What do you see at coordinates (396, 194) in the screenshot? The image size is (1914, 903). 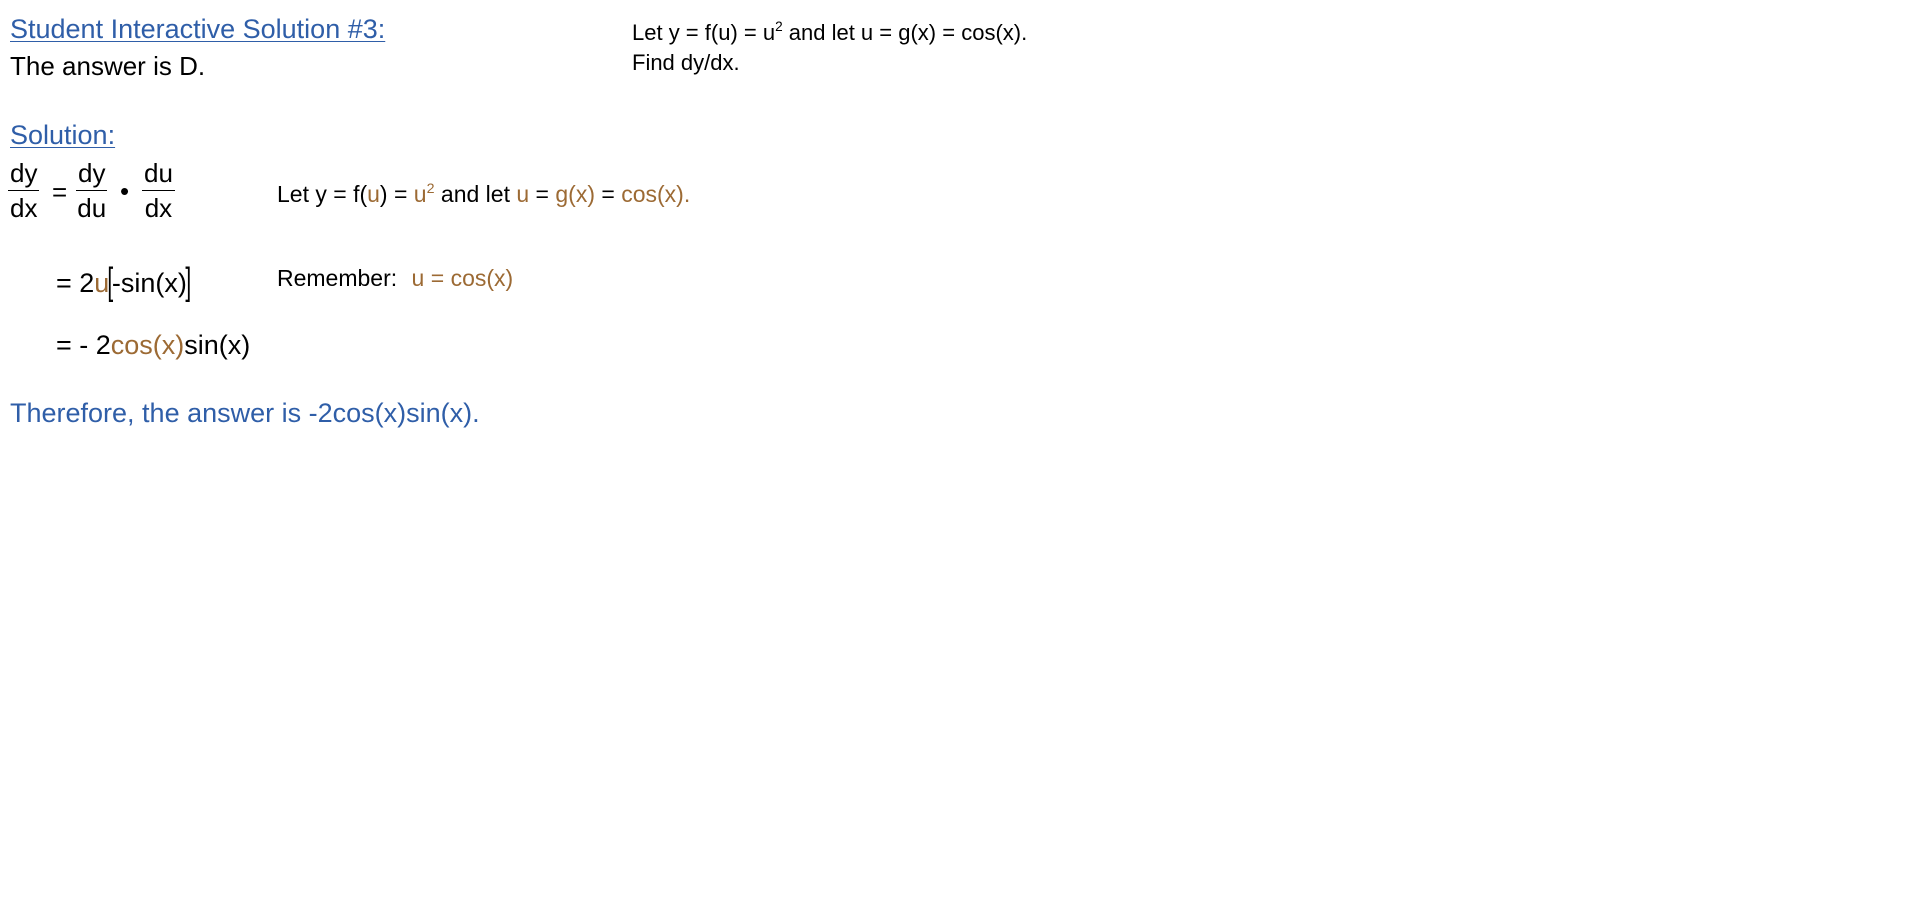 I see `given-text: ) =` at bounding box center [396, 194].